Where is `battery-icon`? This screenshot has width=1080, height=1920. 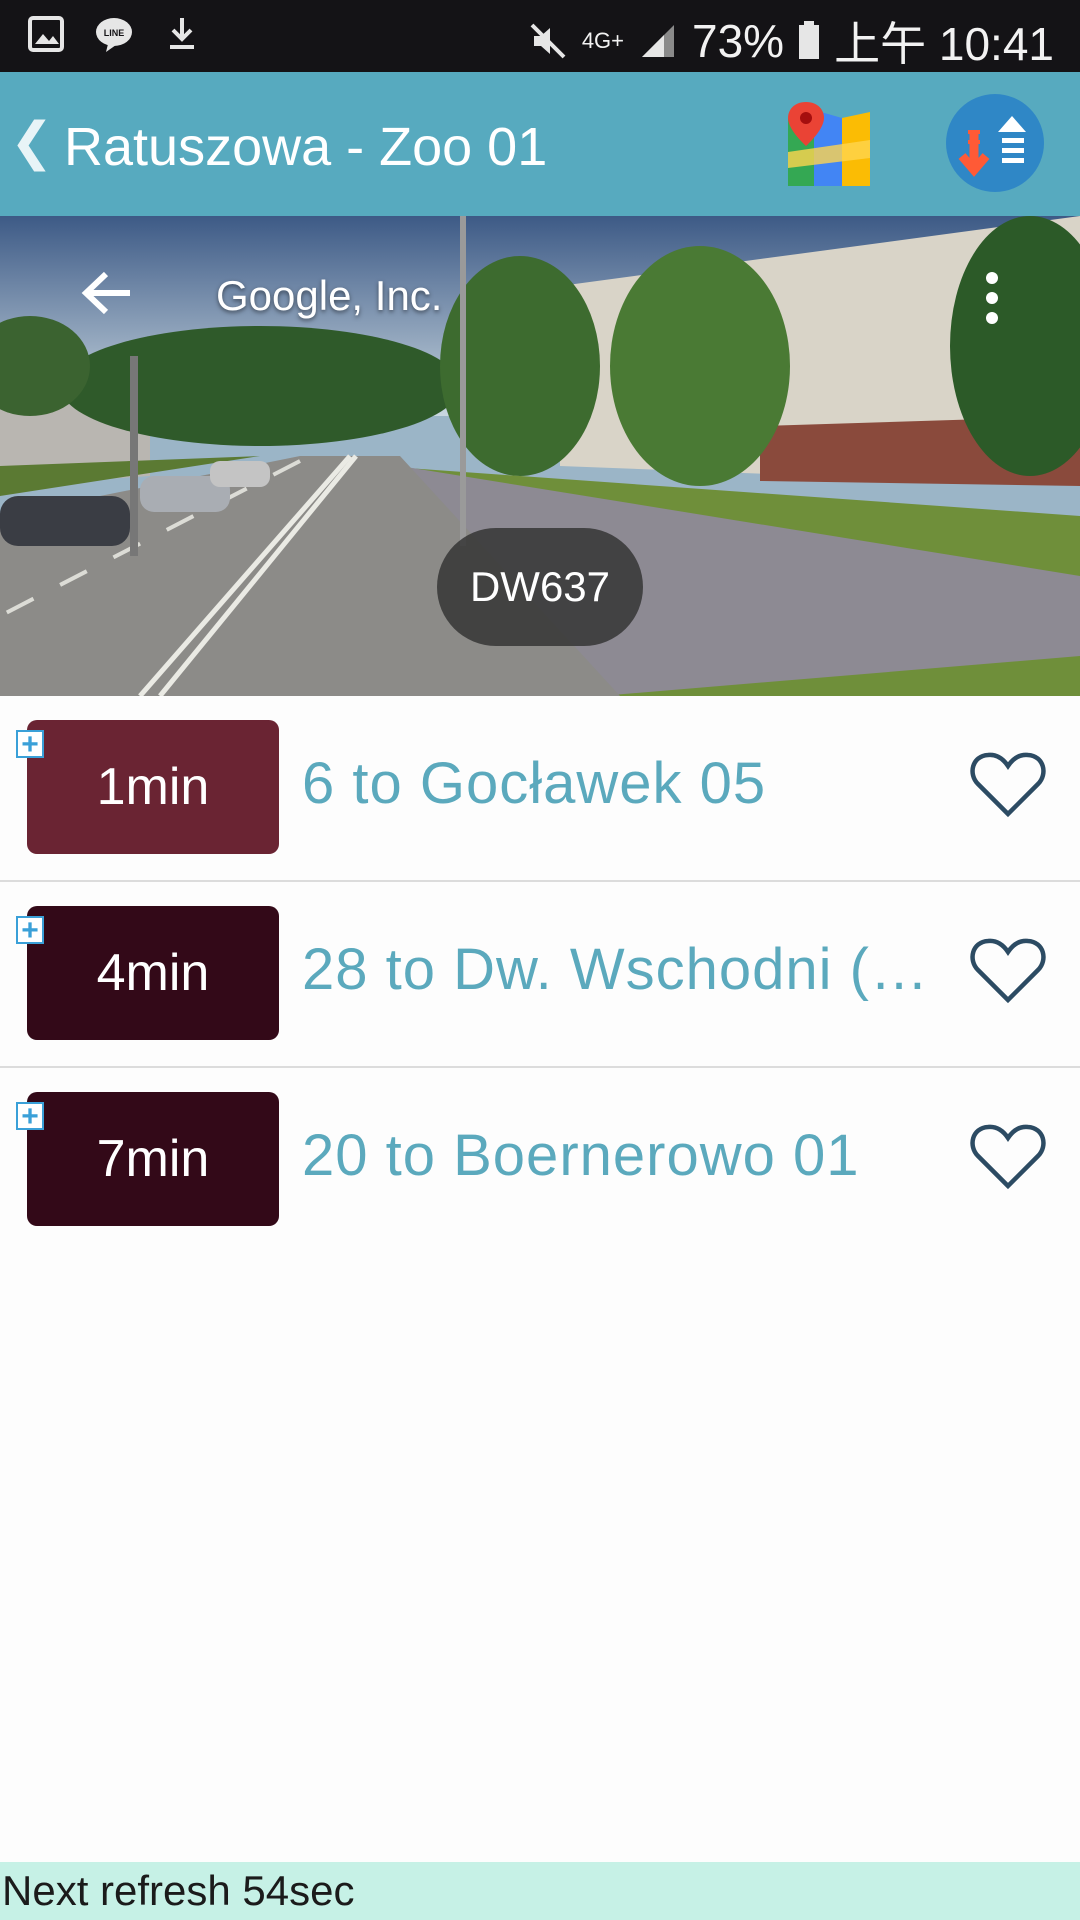 battery-icon is located at coordinates (809, 40).